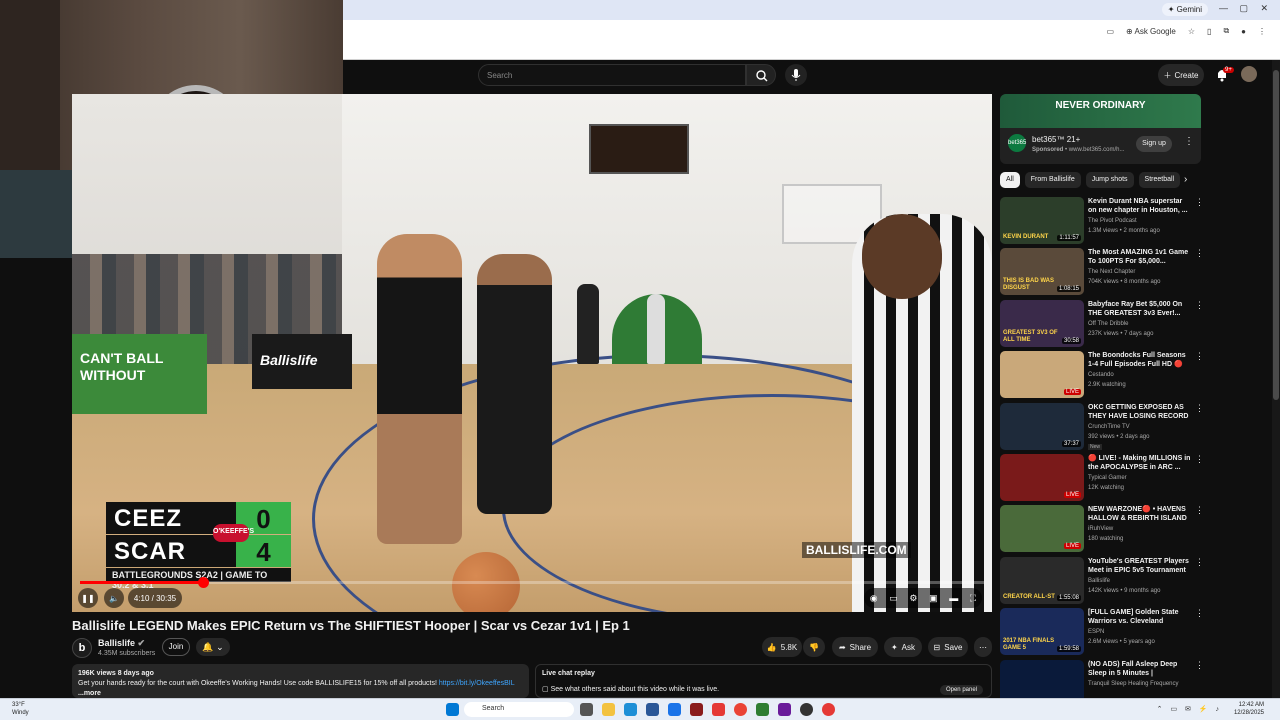 This screenshot has height=720, width=1280. I want to click on app-icon, so click(696, 709).